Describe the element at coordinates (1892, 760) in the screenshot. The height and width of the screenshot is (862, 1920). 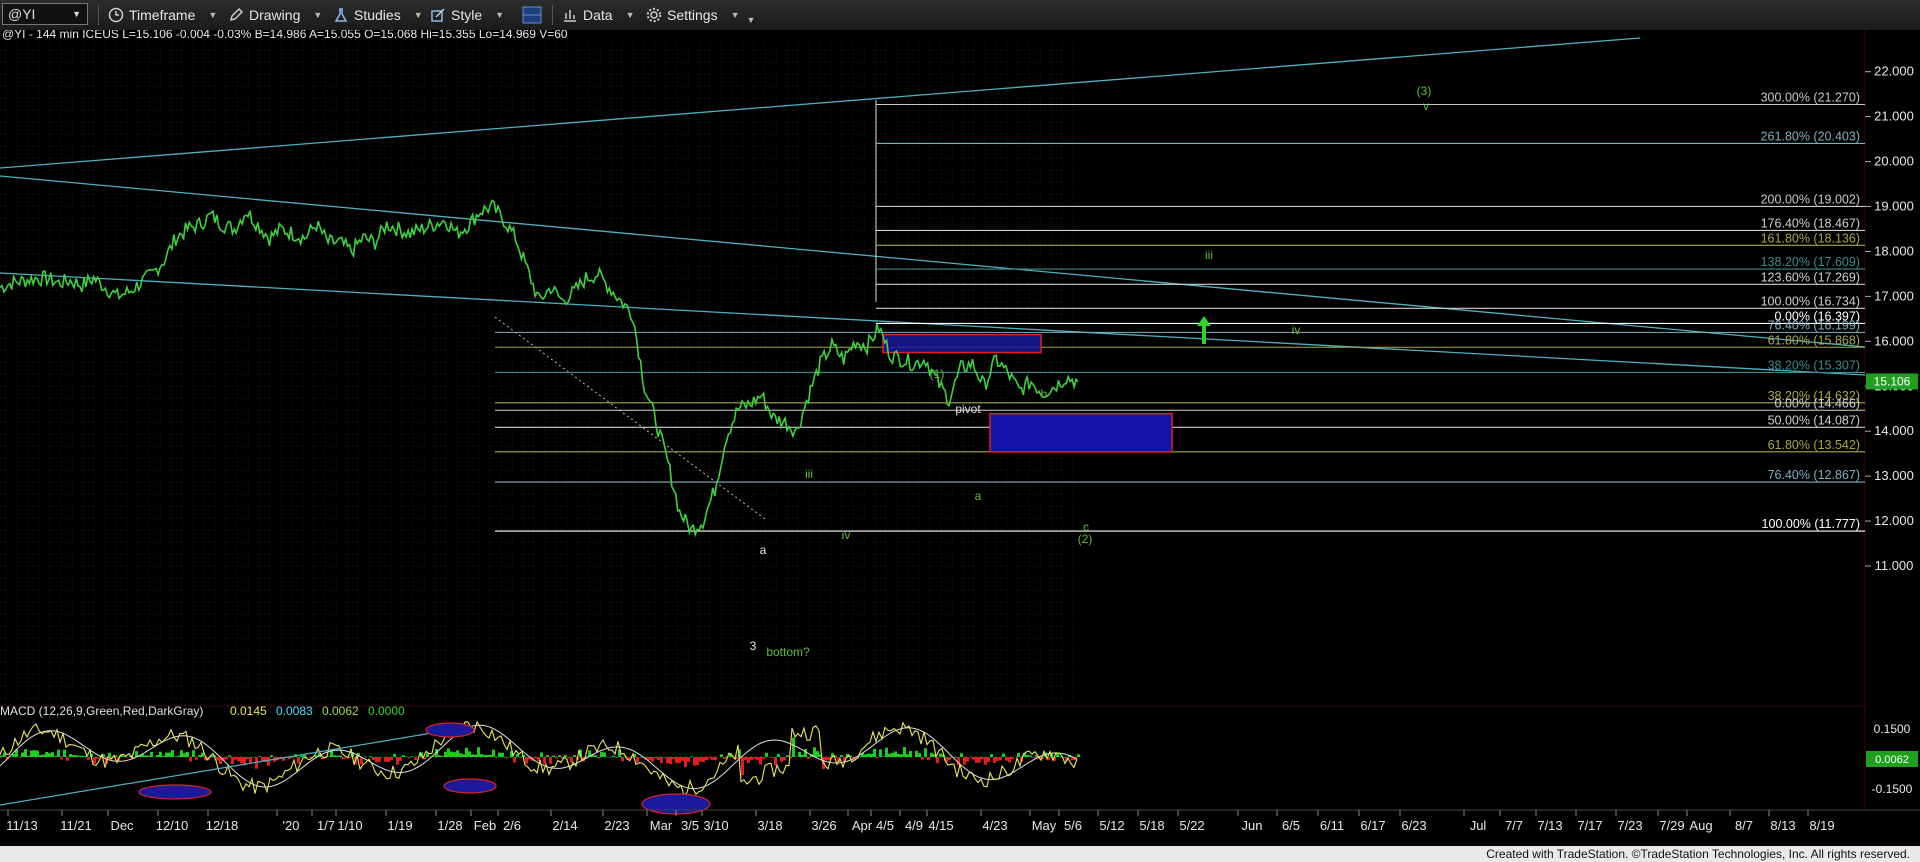
I see `macd-last-value: 0.0062` at that location.